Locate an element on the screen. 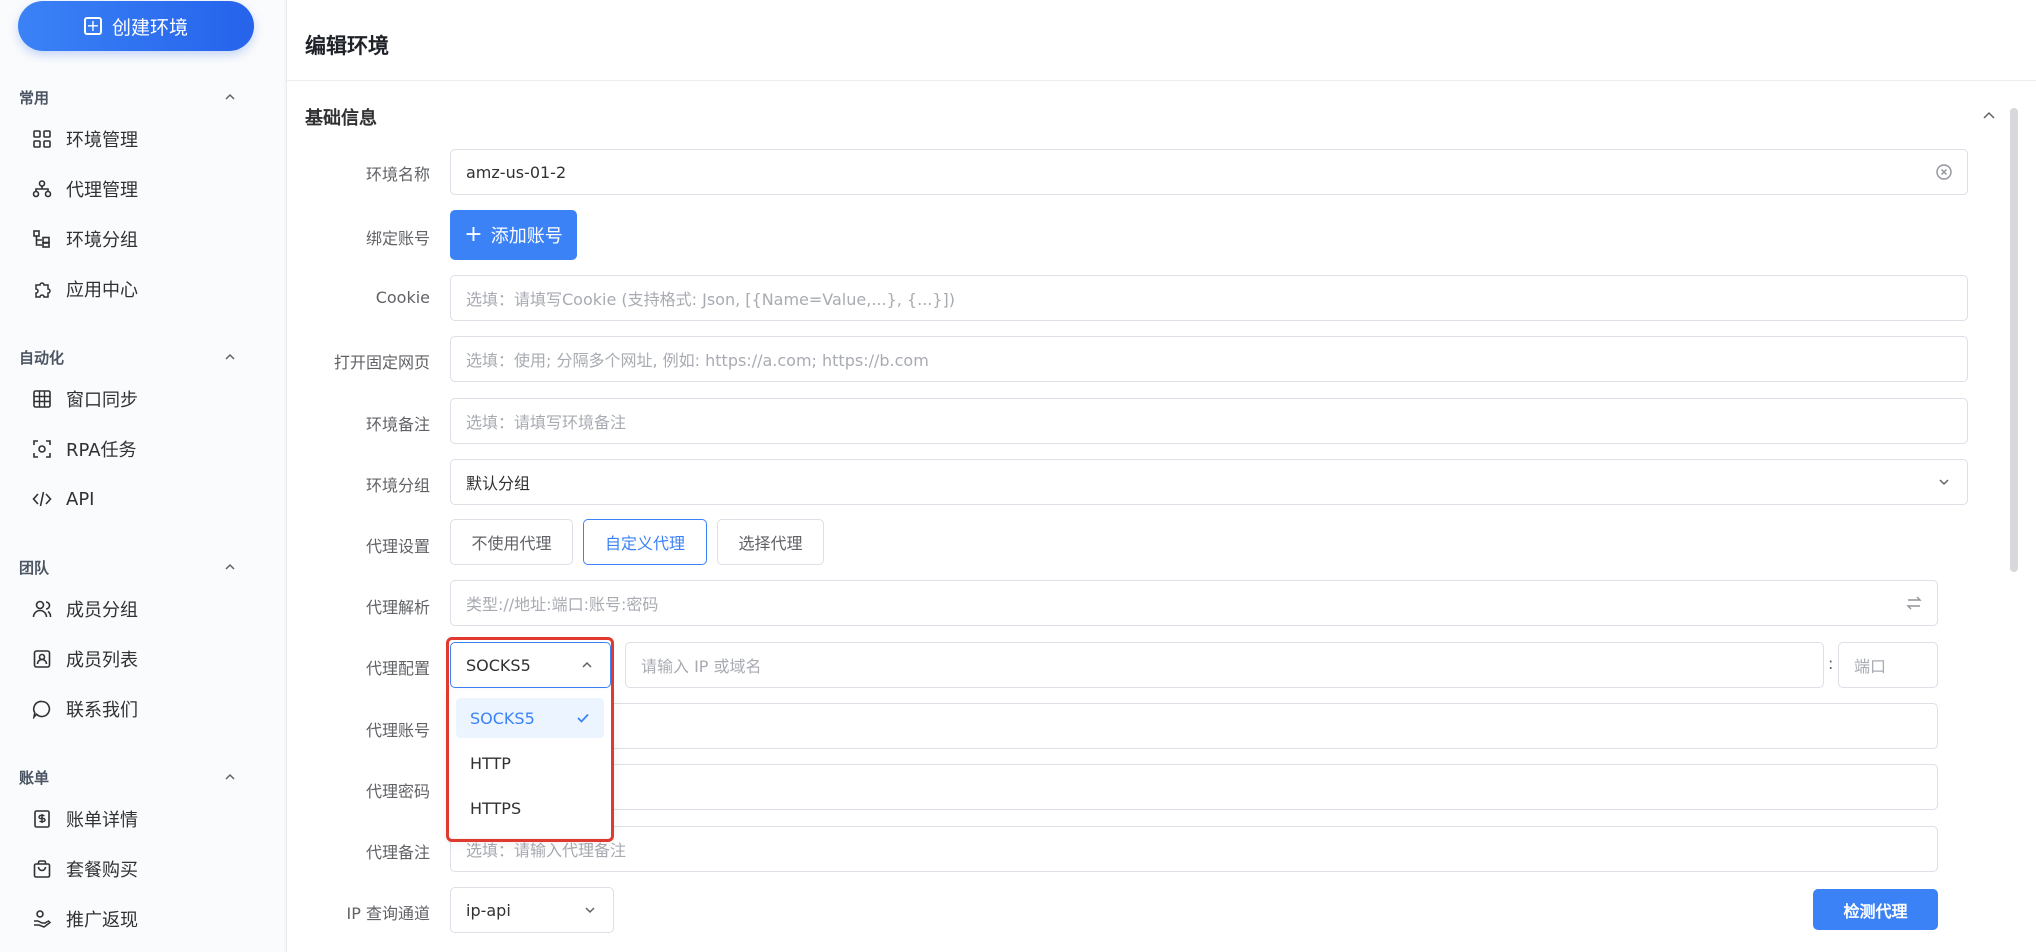 The image size is (2036, 952). proxy-host-input: 请输入 IP 或域名 is located at coordinates (1224, 665).